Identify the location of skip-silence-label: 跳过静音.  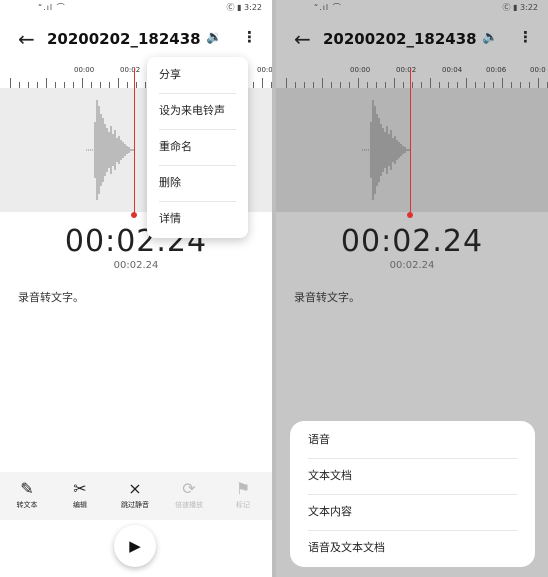
(135, 505).